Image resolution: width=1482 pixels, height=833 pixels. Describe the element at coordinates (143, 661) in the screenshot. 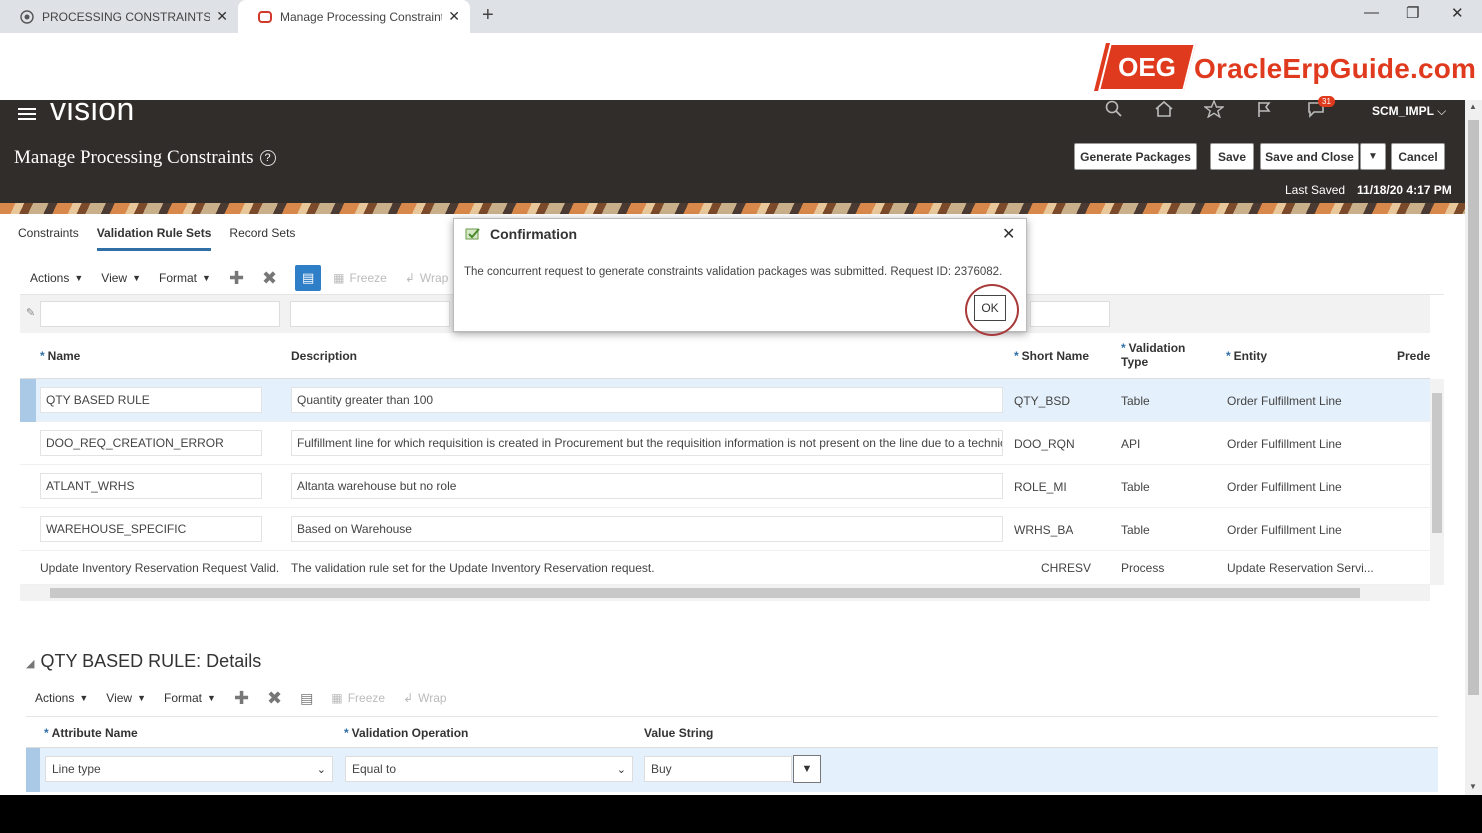

I see `details-section-title: ◢ QTY BASED RULE: Details` at that location.